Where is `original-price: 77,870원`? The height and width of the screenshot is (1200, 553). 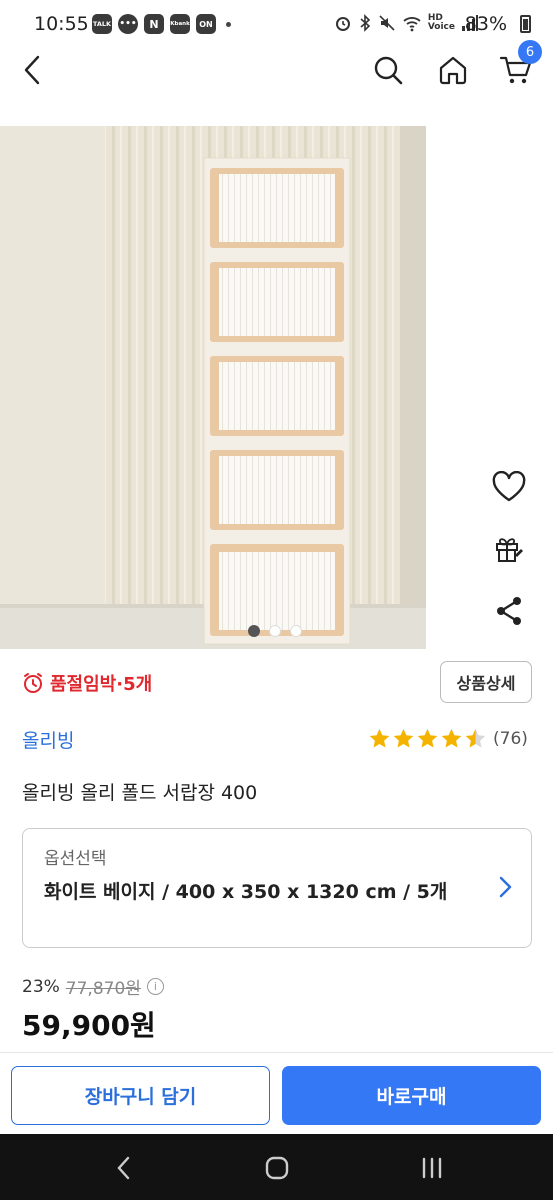
original-price: 77,870원 is located at coordinates (103, 989).